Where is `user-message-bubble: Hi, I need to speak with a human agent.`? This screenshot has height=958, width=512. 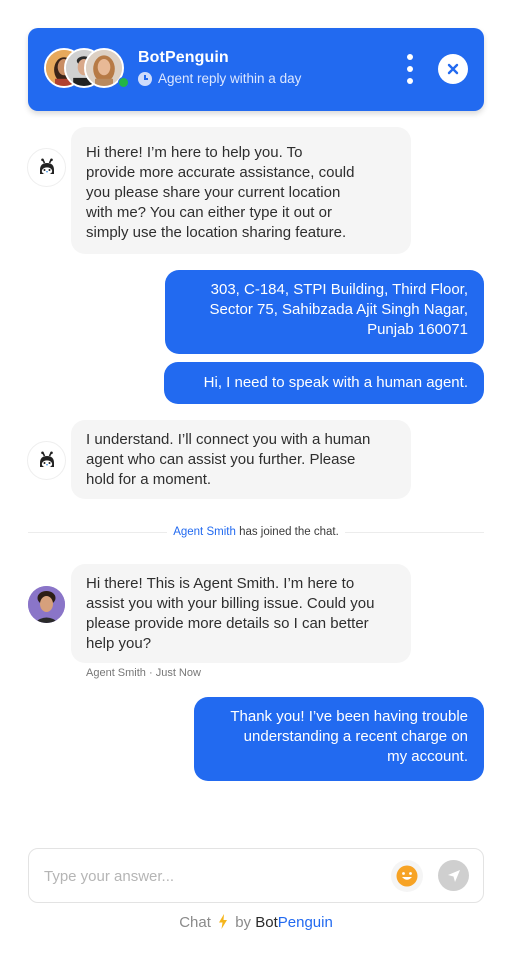
user-message-bubble: Hi, I need to speak with a human agent. is located at coordinates (324, 383).